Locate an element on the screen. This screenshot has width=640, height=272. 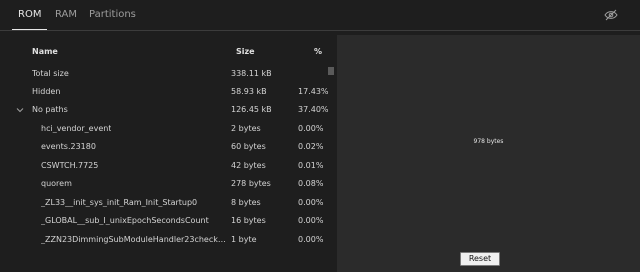
table-header: Name Size % is located at coordinates (168, 51).